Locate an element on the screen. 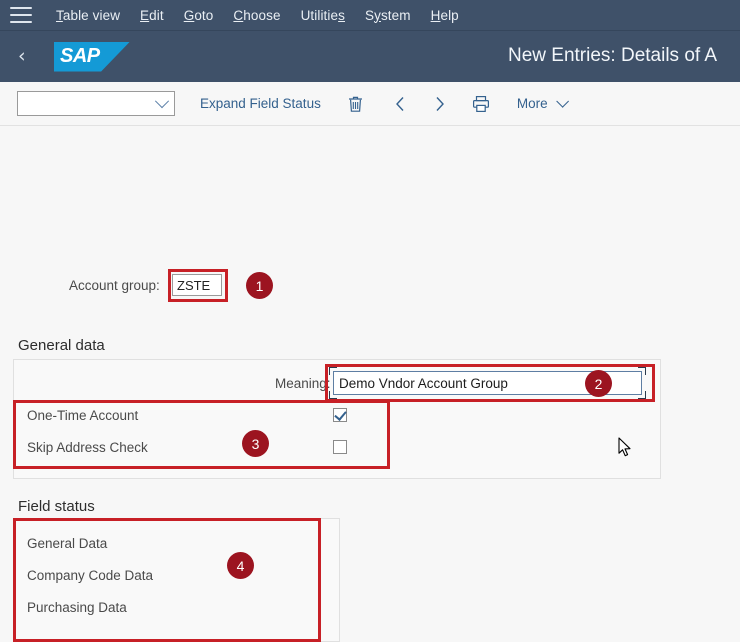 This screenshot has width=740, height=642. menu-item-choose: Choose is located at coordinates (256, 15).